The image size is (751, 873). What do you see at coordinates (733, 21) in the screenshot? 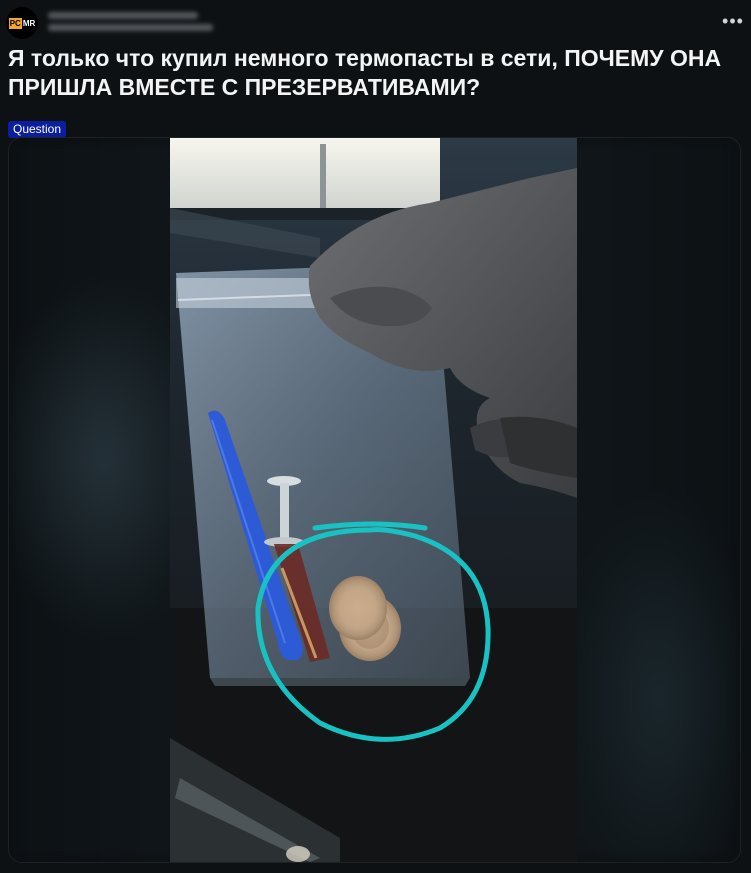
I see `more-options-icon: •••` at bounding box center [733, 21].